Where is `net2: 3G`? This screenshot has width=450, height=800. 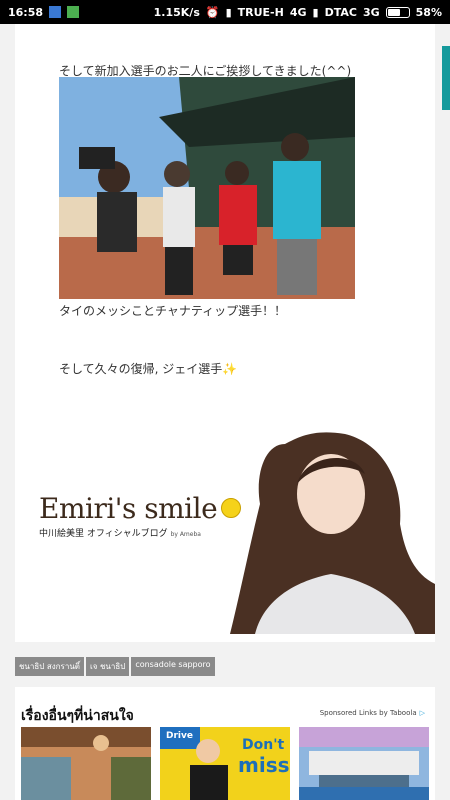
net2: 3G is located at coordinates (371, 12).